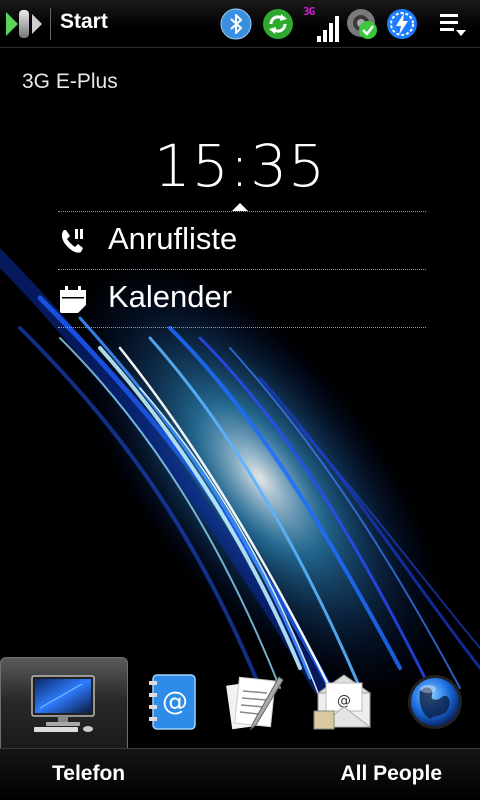  I want to click on title-separator, so click(50, 24).